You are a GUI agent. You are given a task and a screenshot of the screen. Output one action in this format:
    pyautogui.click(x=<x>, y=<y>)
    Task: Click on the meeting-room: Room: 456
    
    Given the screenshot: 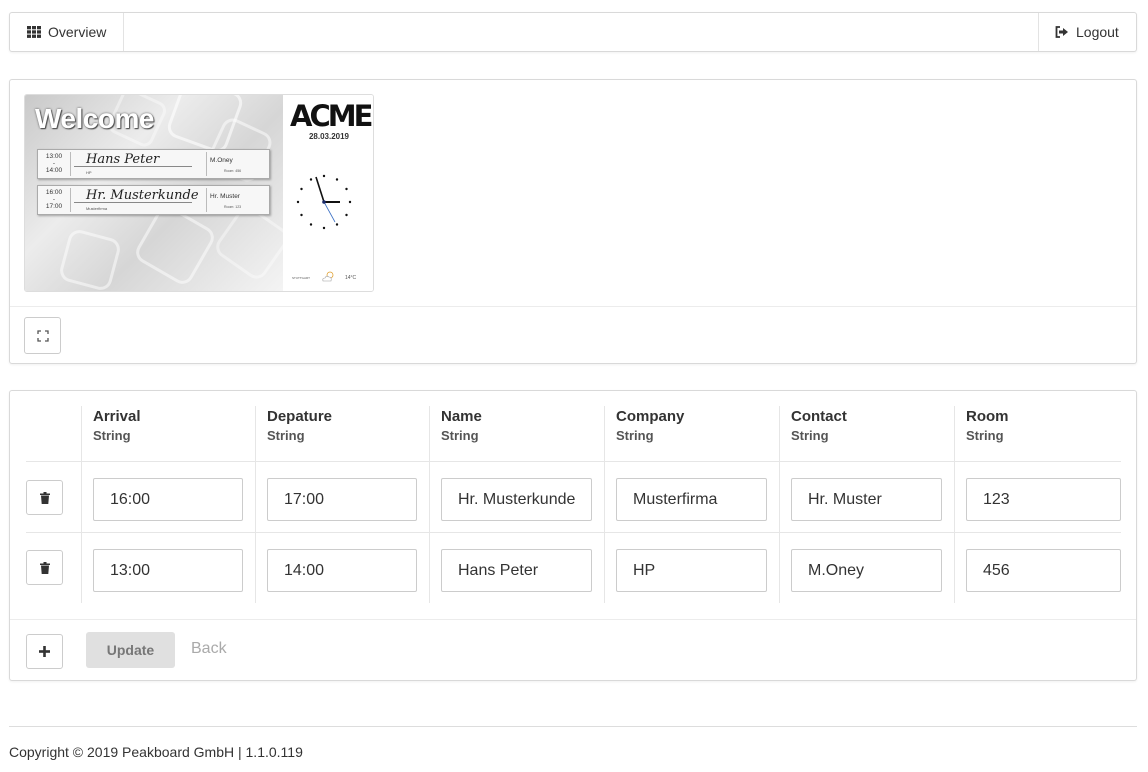 What is the action you would take?
    pyautogui.click(x=233, y=171)
    